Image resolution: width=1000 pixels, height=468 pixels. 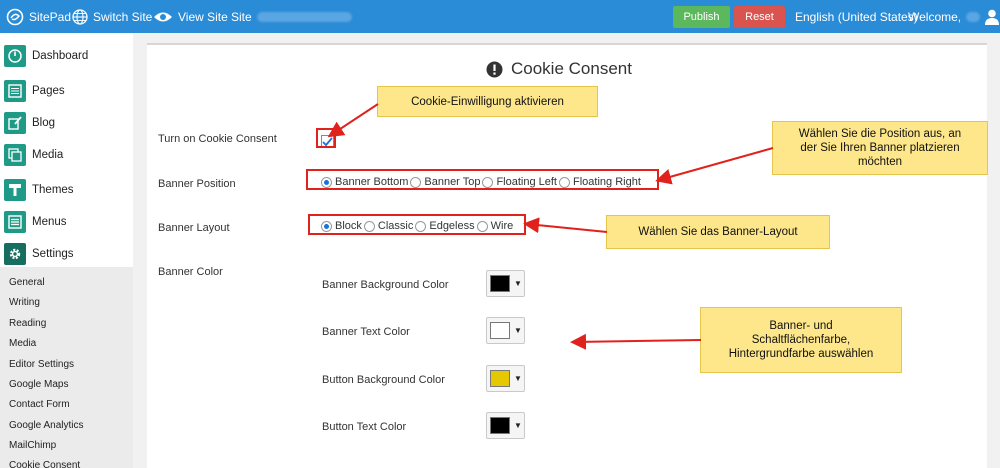 I want to click on sidebar-item-themes: Themes, so click(x=66, y=190).